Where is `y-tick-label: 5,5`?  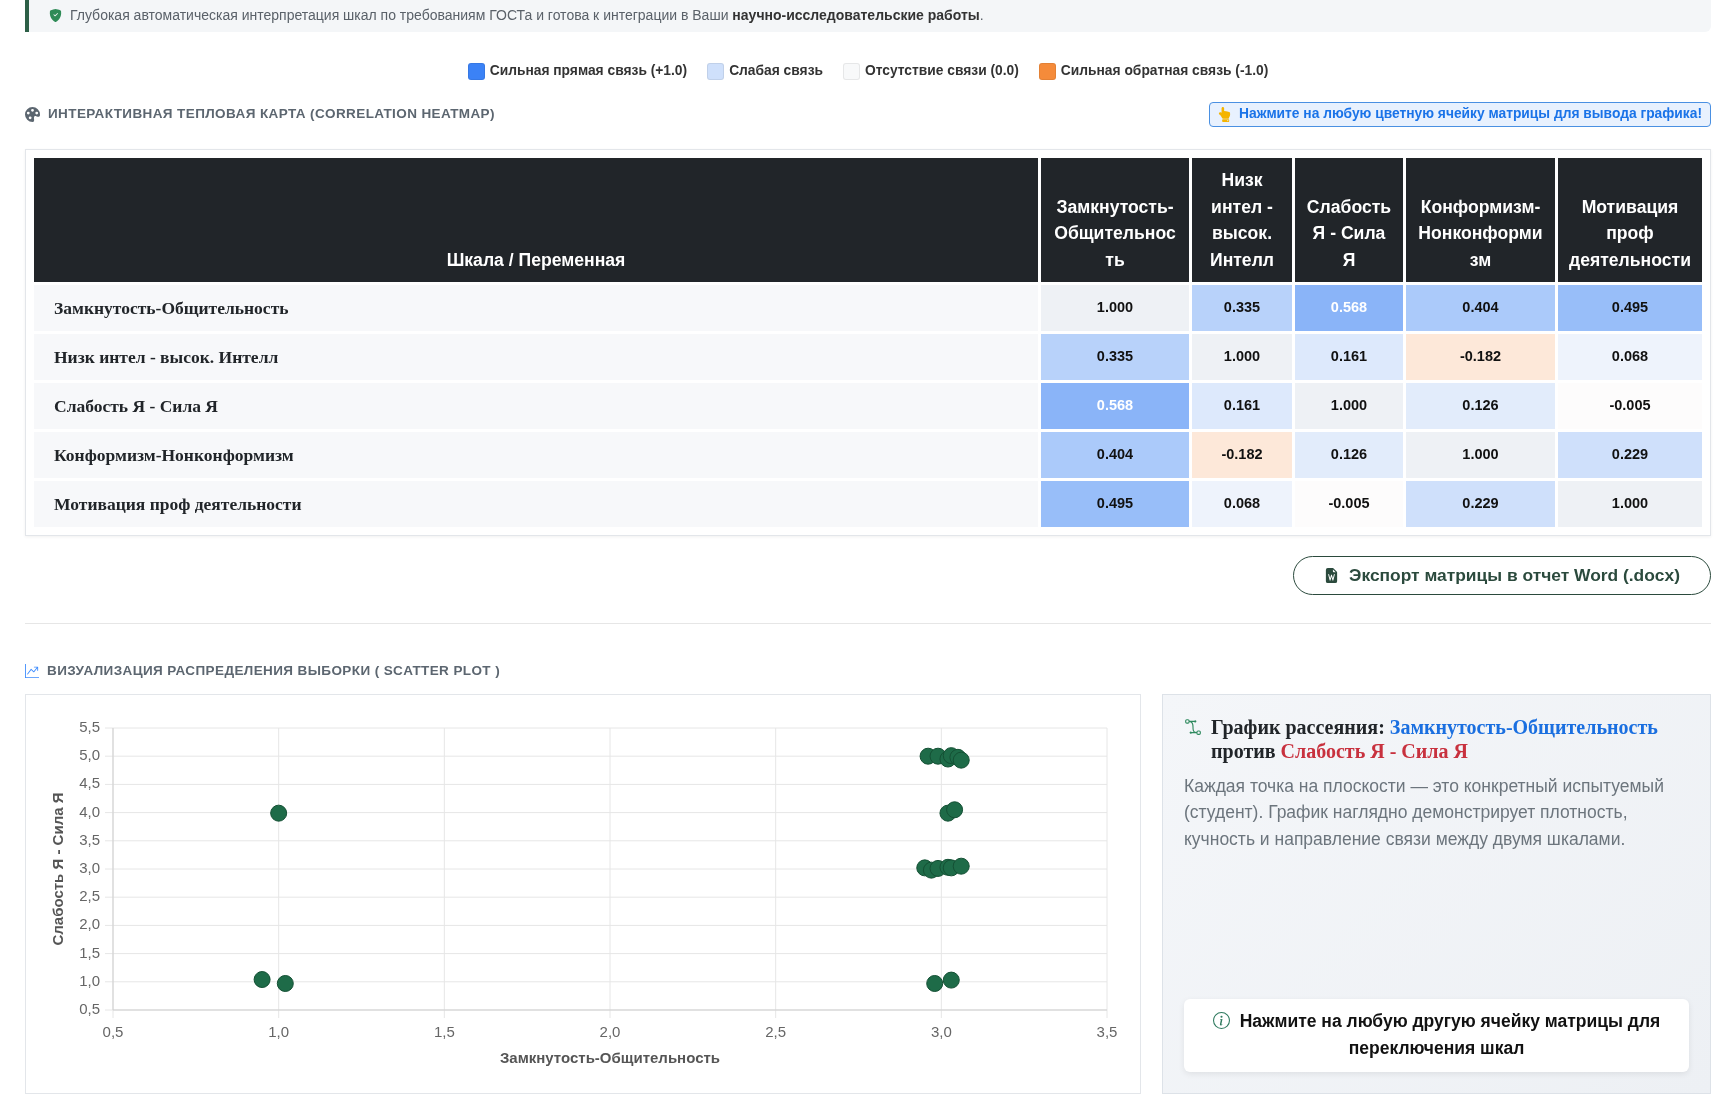
y-tick-label: 5,5 is located at coordinates (89, 726).